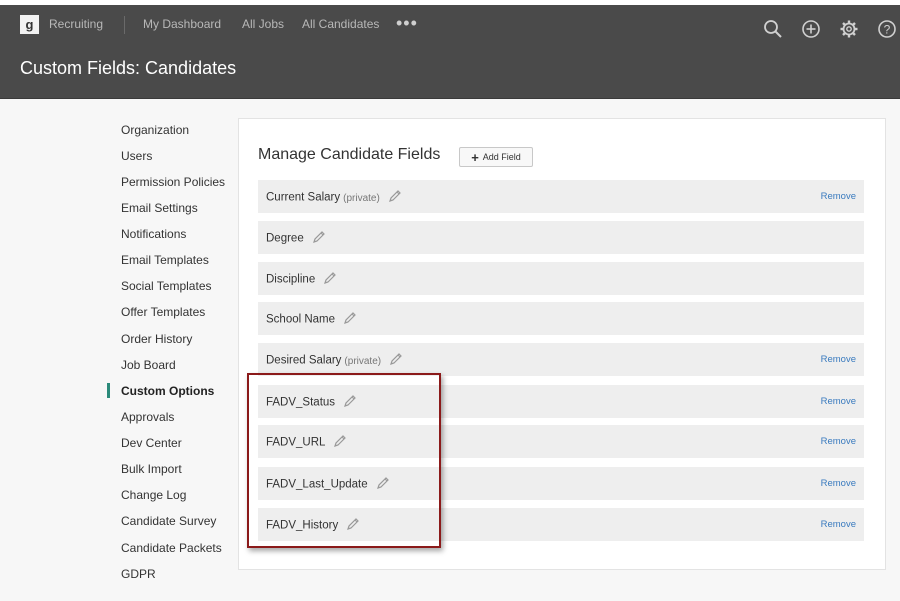 The width and height of the screenshot is (900, 601). Describe the element at coordinates (285, 238) in the screenshot. I see `field-name-text: Degree` at that location.